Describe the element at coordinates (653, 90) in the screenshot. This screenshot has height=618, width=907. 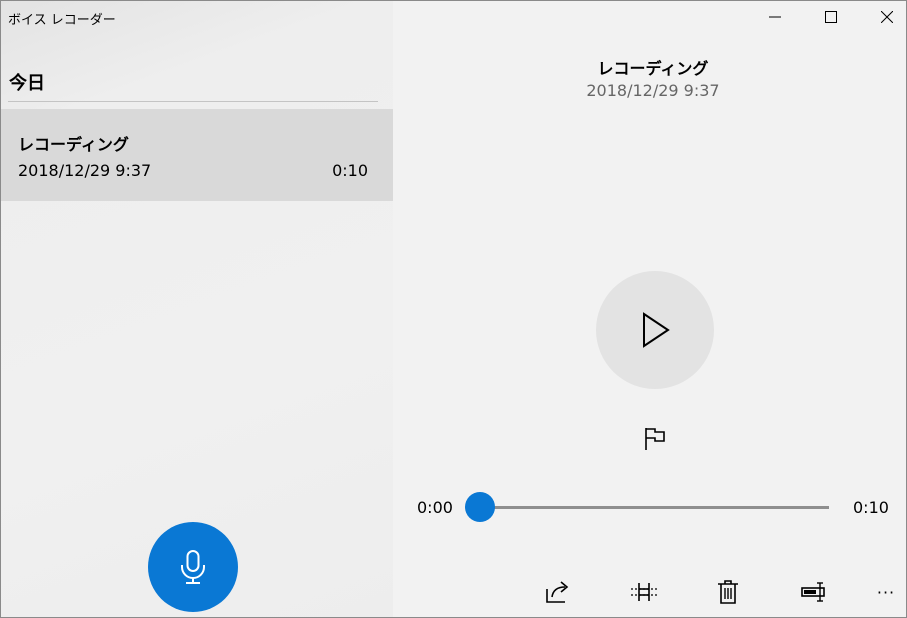
I see `recording-timestamp: 2018/12/29 9:37` at that location.